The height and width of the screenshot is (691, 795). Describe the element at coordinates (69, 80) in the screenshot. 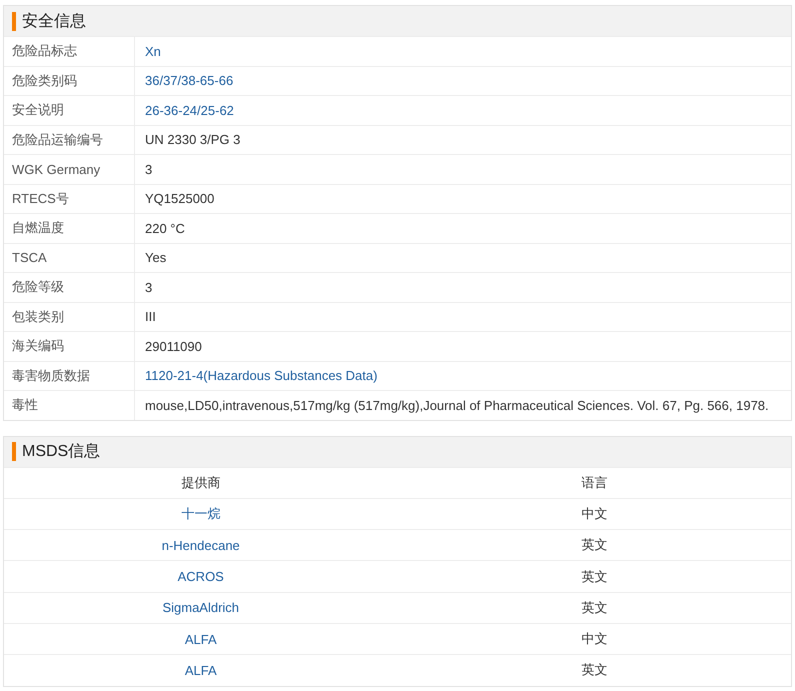

I see `row-label: 危险类别码` at that location.